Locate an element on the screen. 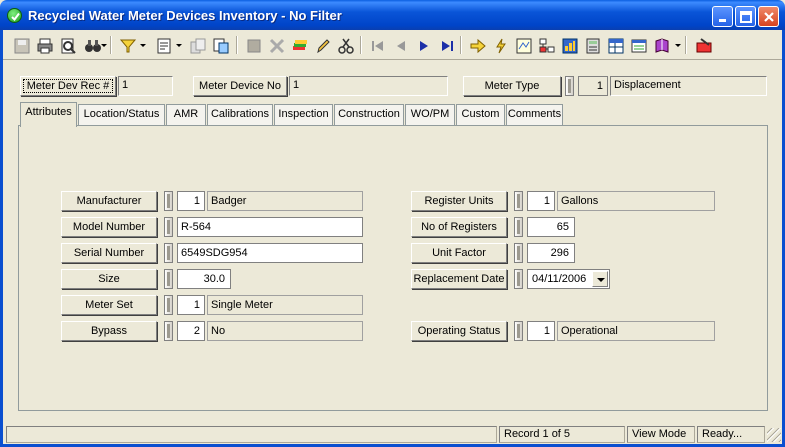  manufacturer-button: Manufacturer is located at coordinates (109, 201).